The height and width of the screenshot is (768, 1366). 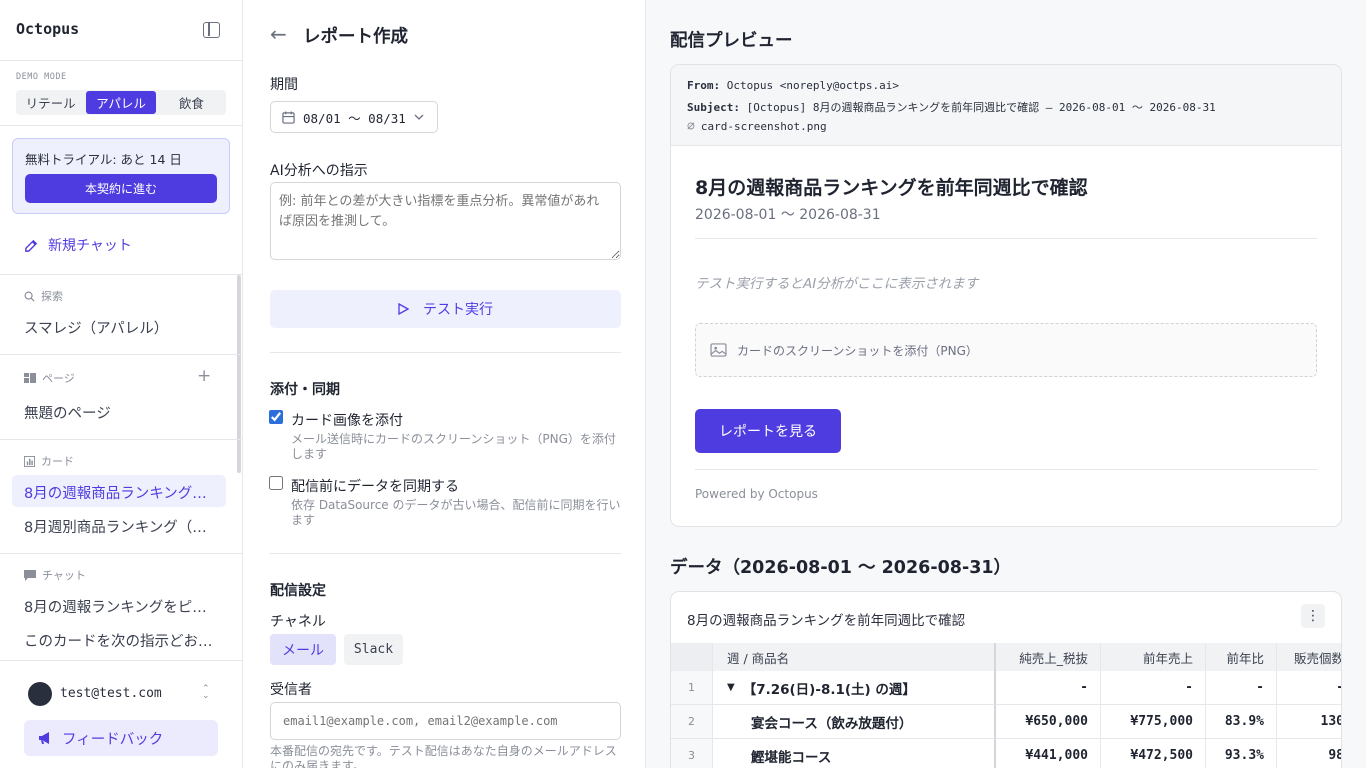 I want to click on period-picker: 08/01 〜 08/31, so click(x=354, y=117).